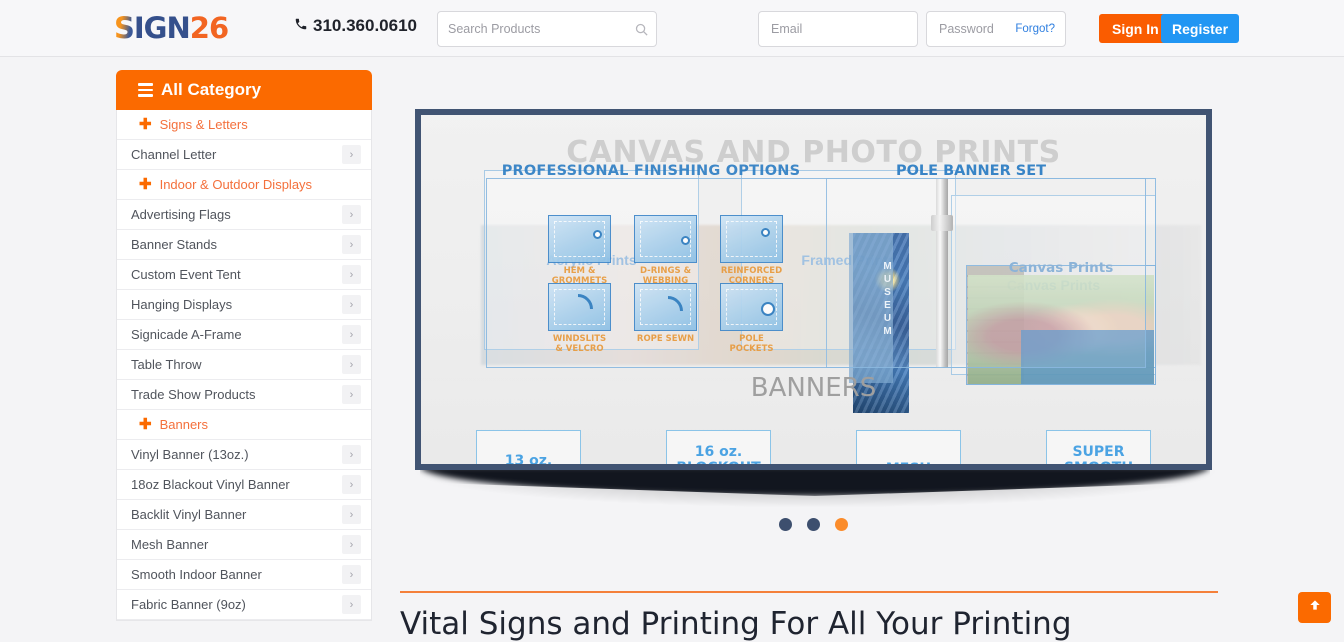  I want to click on sidebar-item-18oz-blackout-vinyl-banner: 18oz Blackout Vinyl Banner ›, so click(244, 485).